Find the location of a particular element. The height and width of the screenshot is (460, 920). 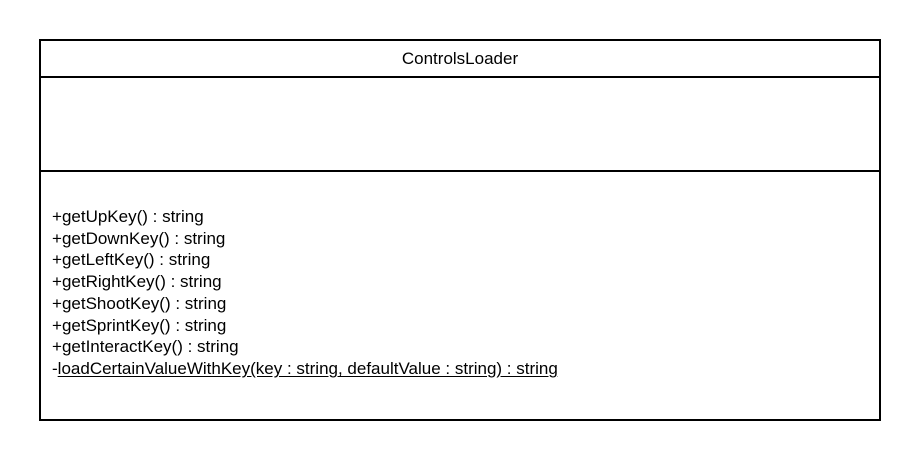

operation-get-sprint-key: +getSprintKey() : string is located at coordinates (465, 326).